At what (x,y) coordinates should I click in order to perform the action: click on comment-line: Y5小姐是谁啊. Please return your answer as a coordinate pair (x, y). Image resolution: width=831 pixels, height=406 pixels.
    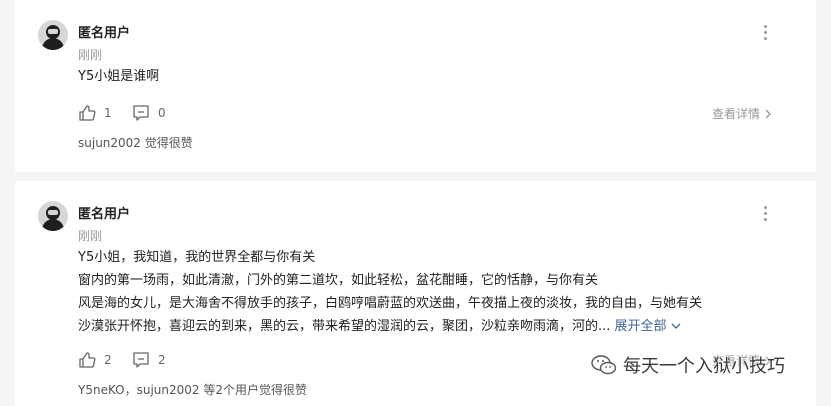
    Looking at the image, I should click on (119, 76).